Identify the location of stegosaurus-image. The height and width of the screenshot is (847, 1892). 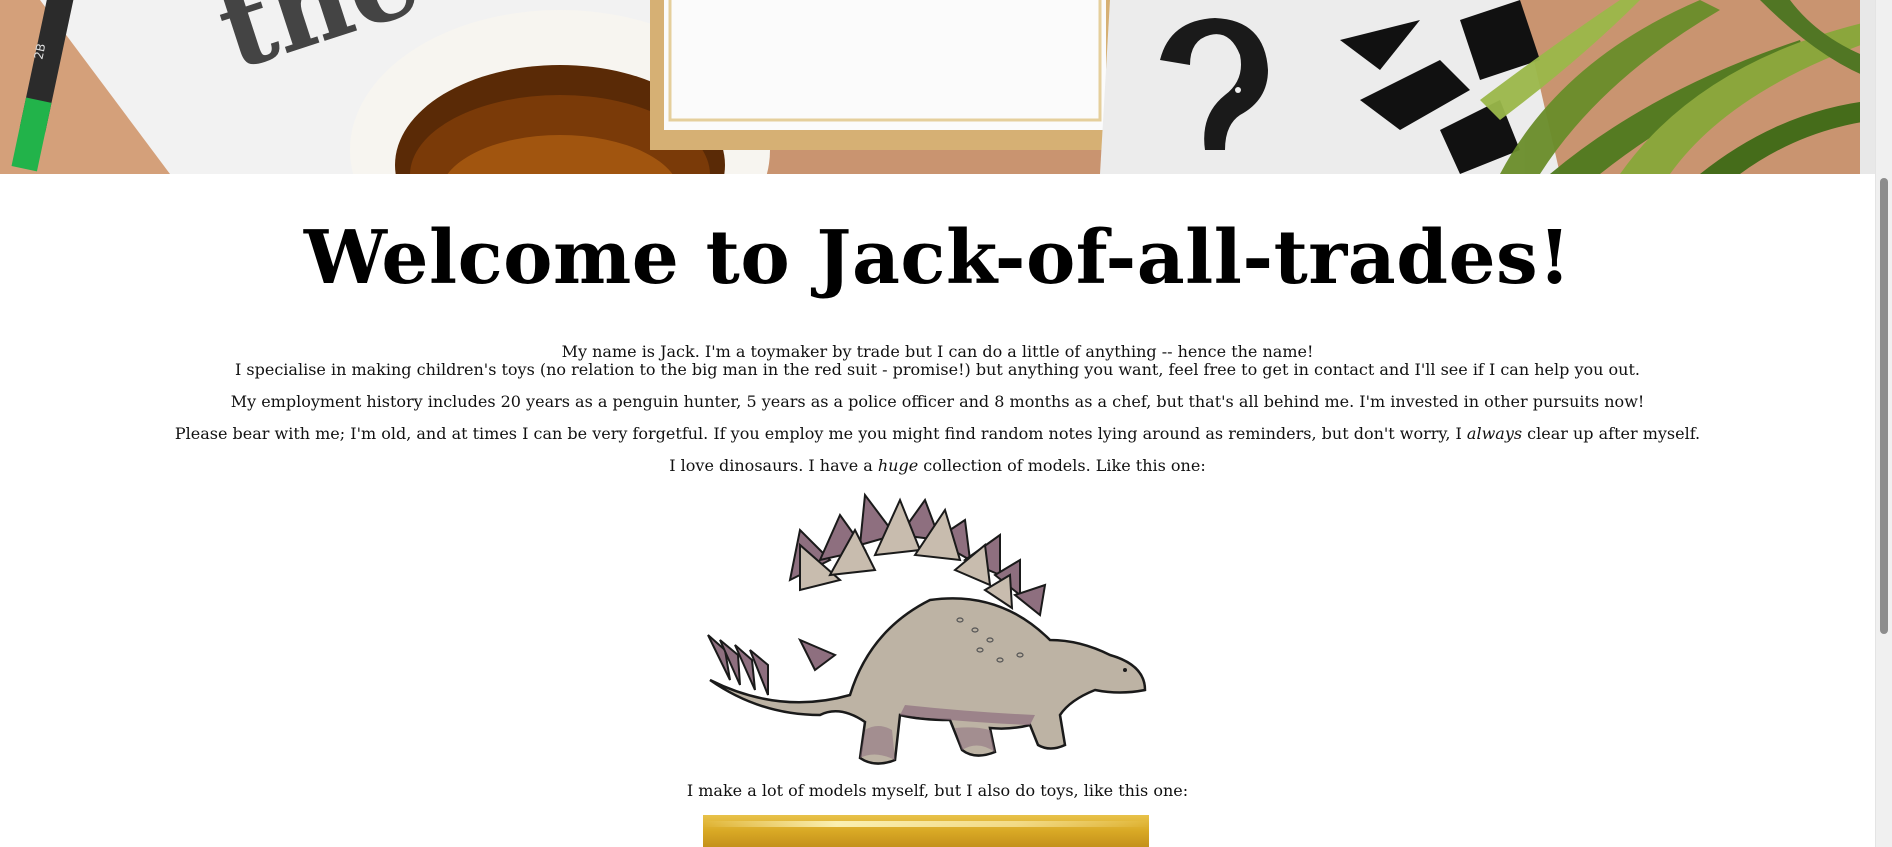
(926, 630).